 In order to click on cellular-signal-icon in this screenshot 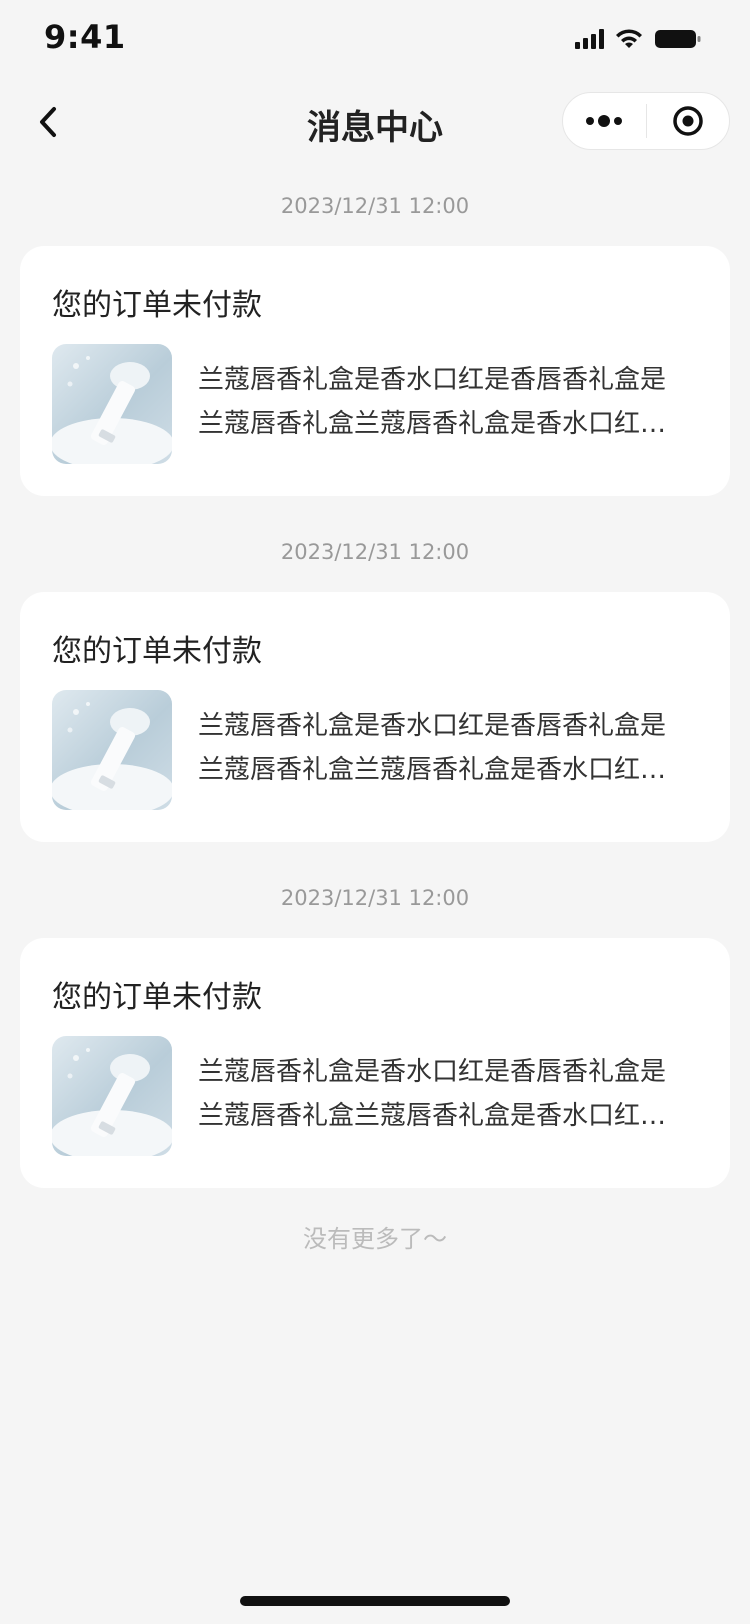, I will do `click(589, 39)`.